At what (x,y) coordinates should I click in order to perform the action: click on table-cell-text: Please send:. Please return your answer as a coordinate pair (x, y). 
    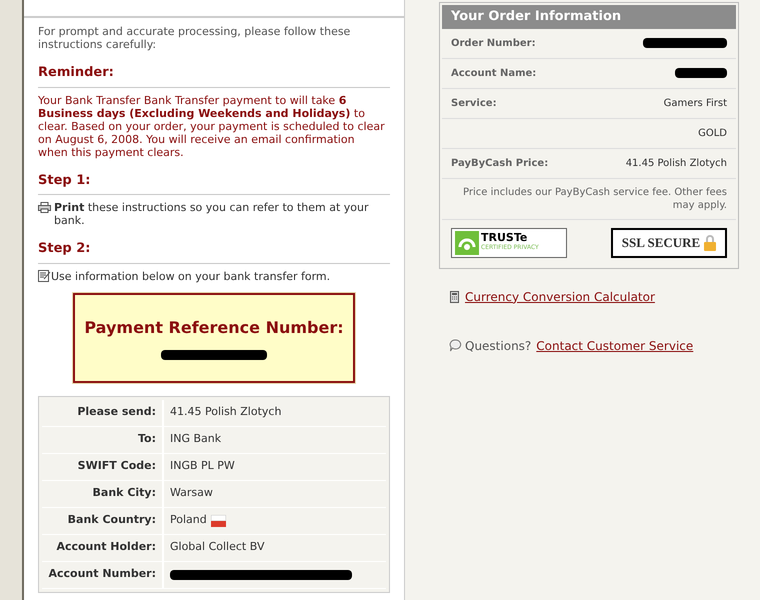
    Looking at the image, I should click on (116, 412).